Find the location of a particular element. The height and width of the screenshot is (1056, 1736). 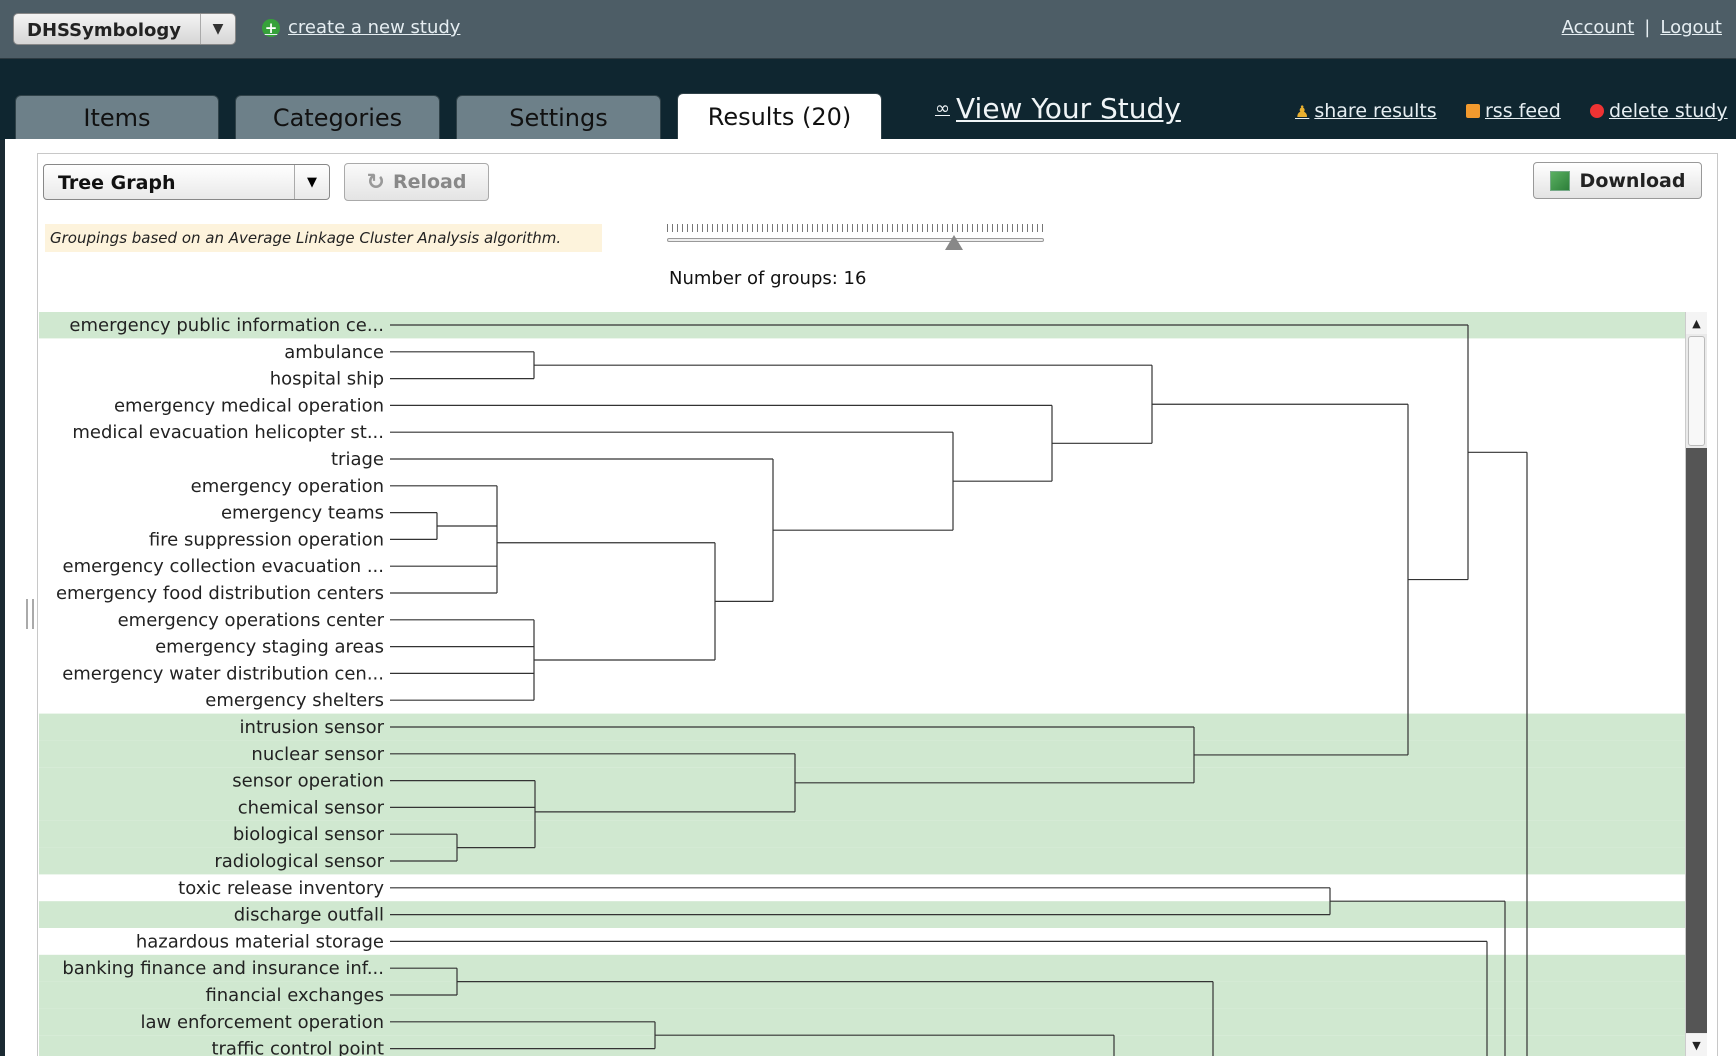

groups-slider is located at coordinates (855, 239).